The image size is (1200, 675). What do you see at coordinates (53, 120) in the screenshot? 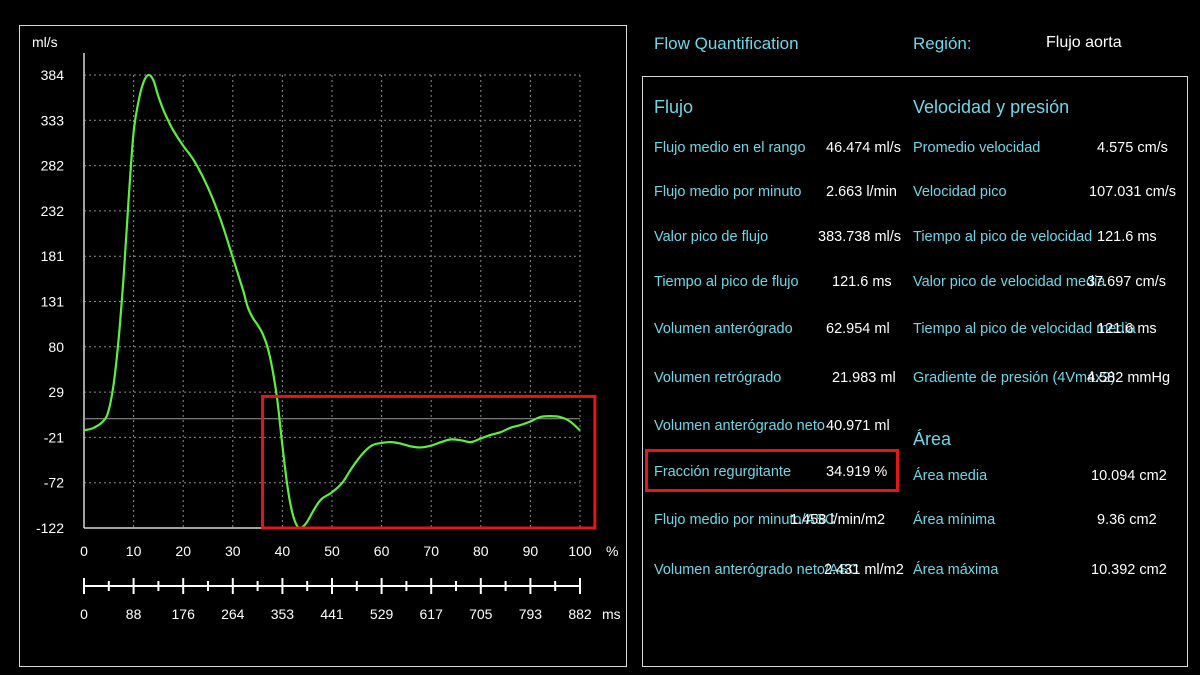
I see `y-tick-label: 333` at bounding box center [53, 120].